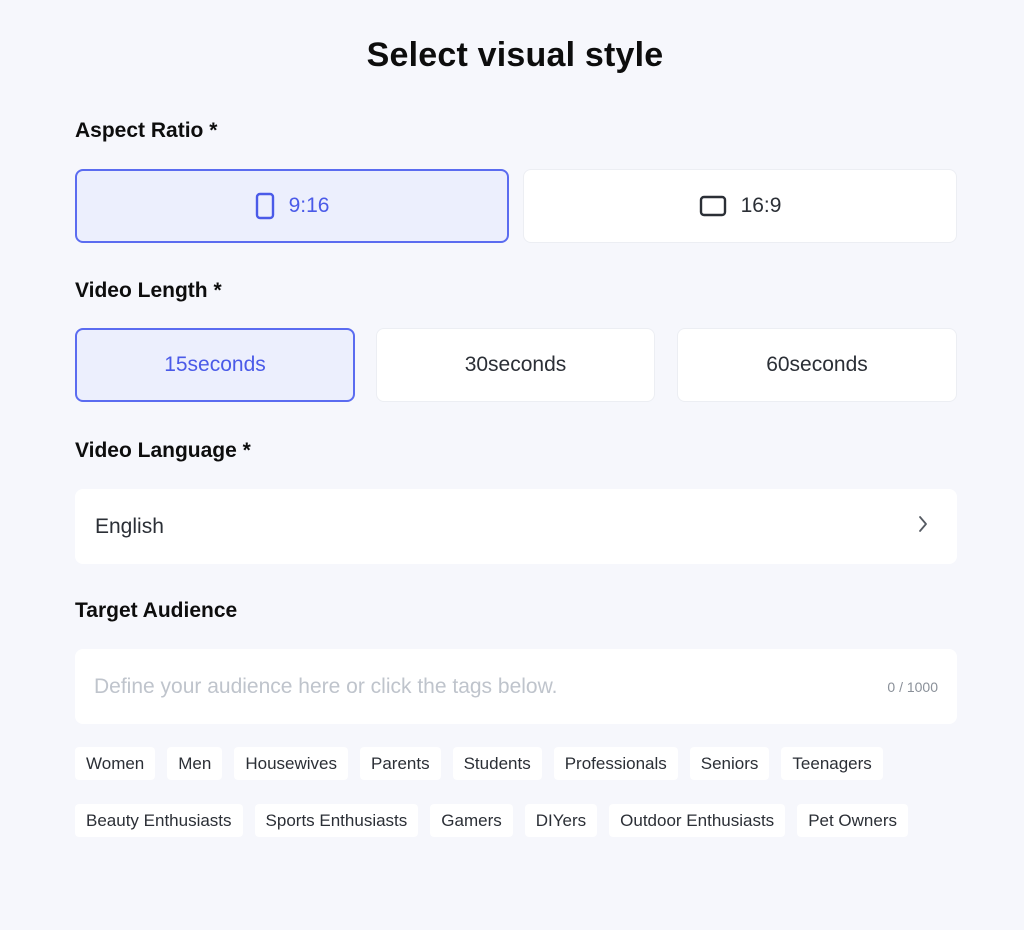 Image resolution: width=1024 pixels, height=930 pixels. I want to click on audience-tag: Students, so click(497, 763).